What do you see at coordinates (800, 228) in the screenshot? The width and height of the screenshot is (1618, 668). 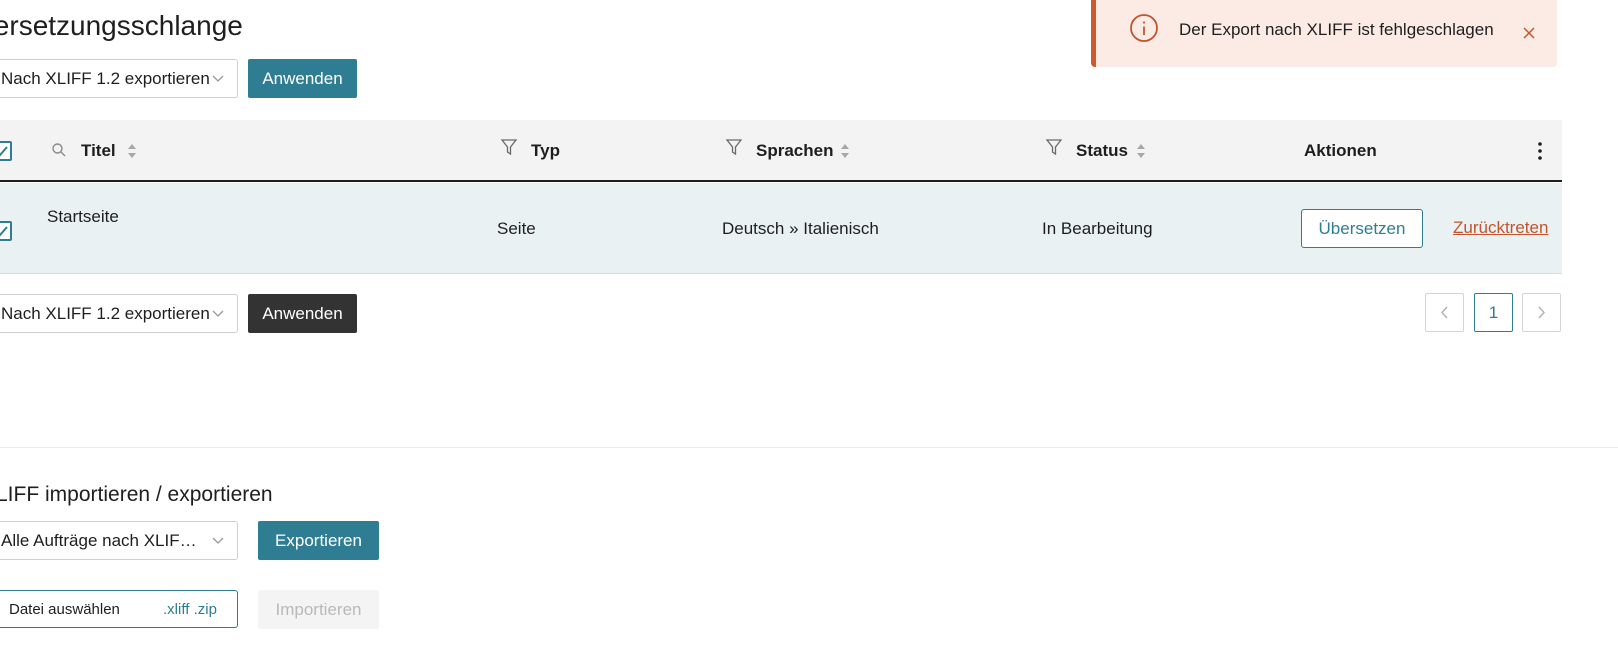 I see `row-languages: Deutsch » Italienisch` at bounding box center [800, 228].